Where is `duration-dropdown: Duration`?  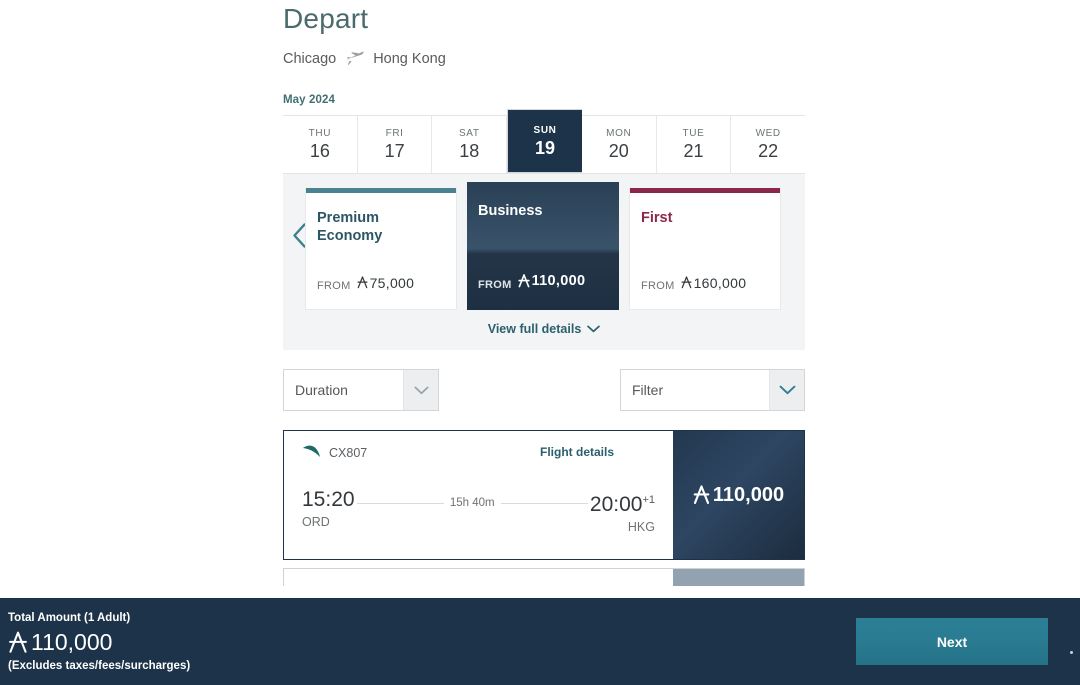
duration-dropdown: Duration is located at coordinates (361, 390).